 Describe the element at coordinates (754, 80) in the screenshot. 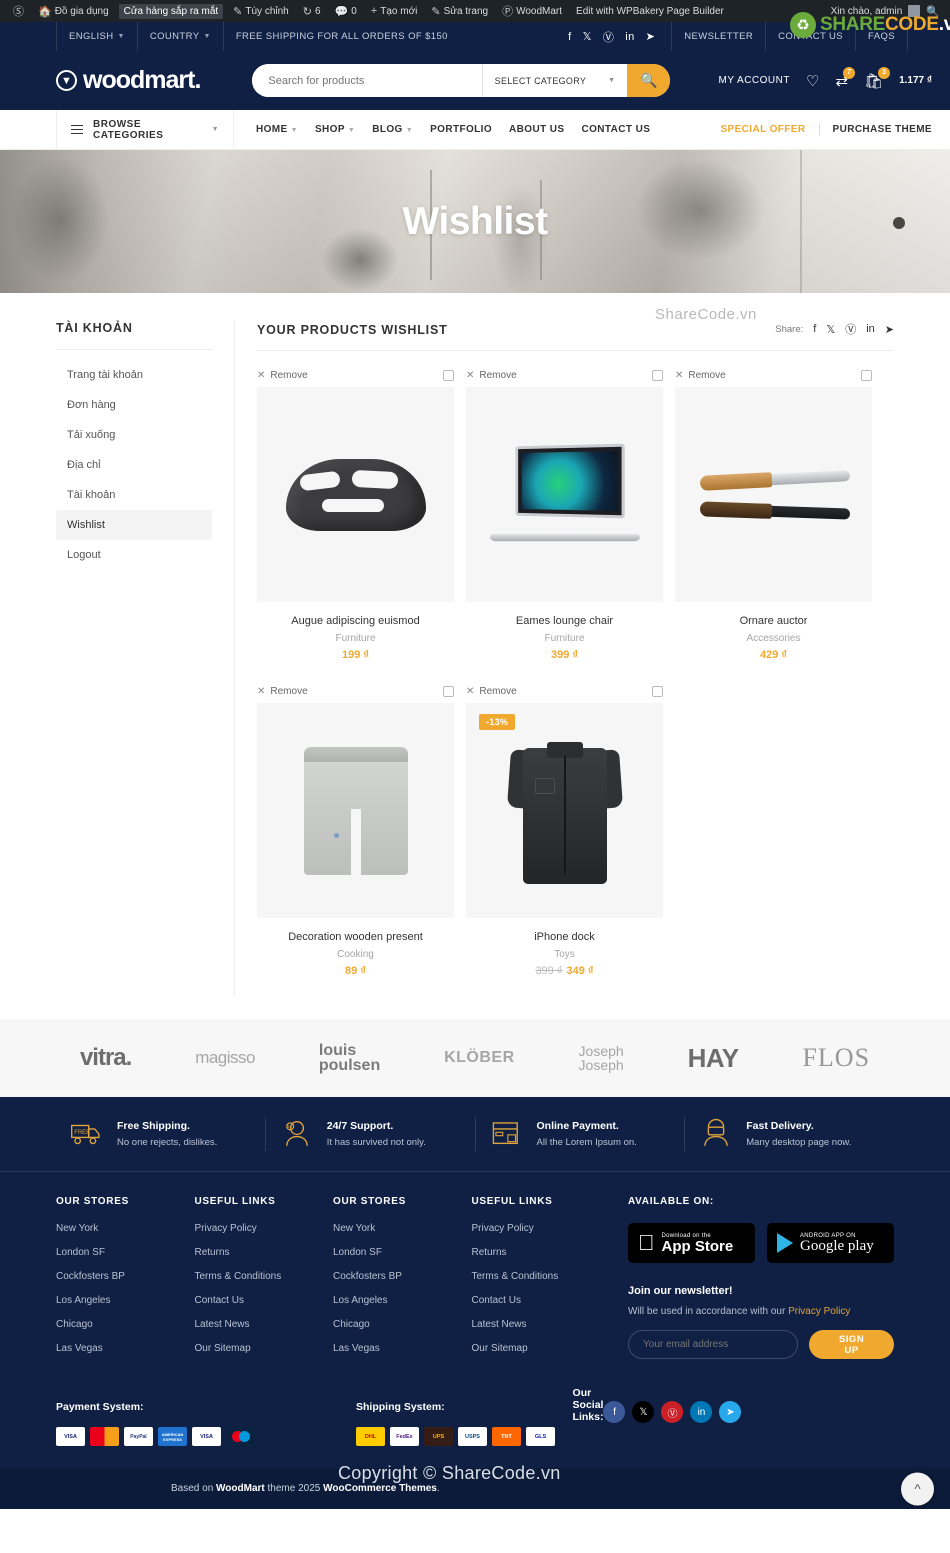

I see `my-account-link: MY ACCOUNT` at that location.